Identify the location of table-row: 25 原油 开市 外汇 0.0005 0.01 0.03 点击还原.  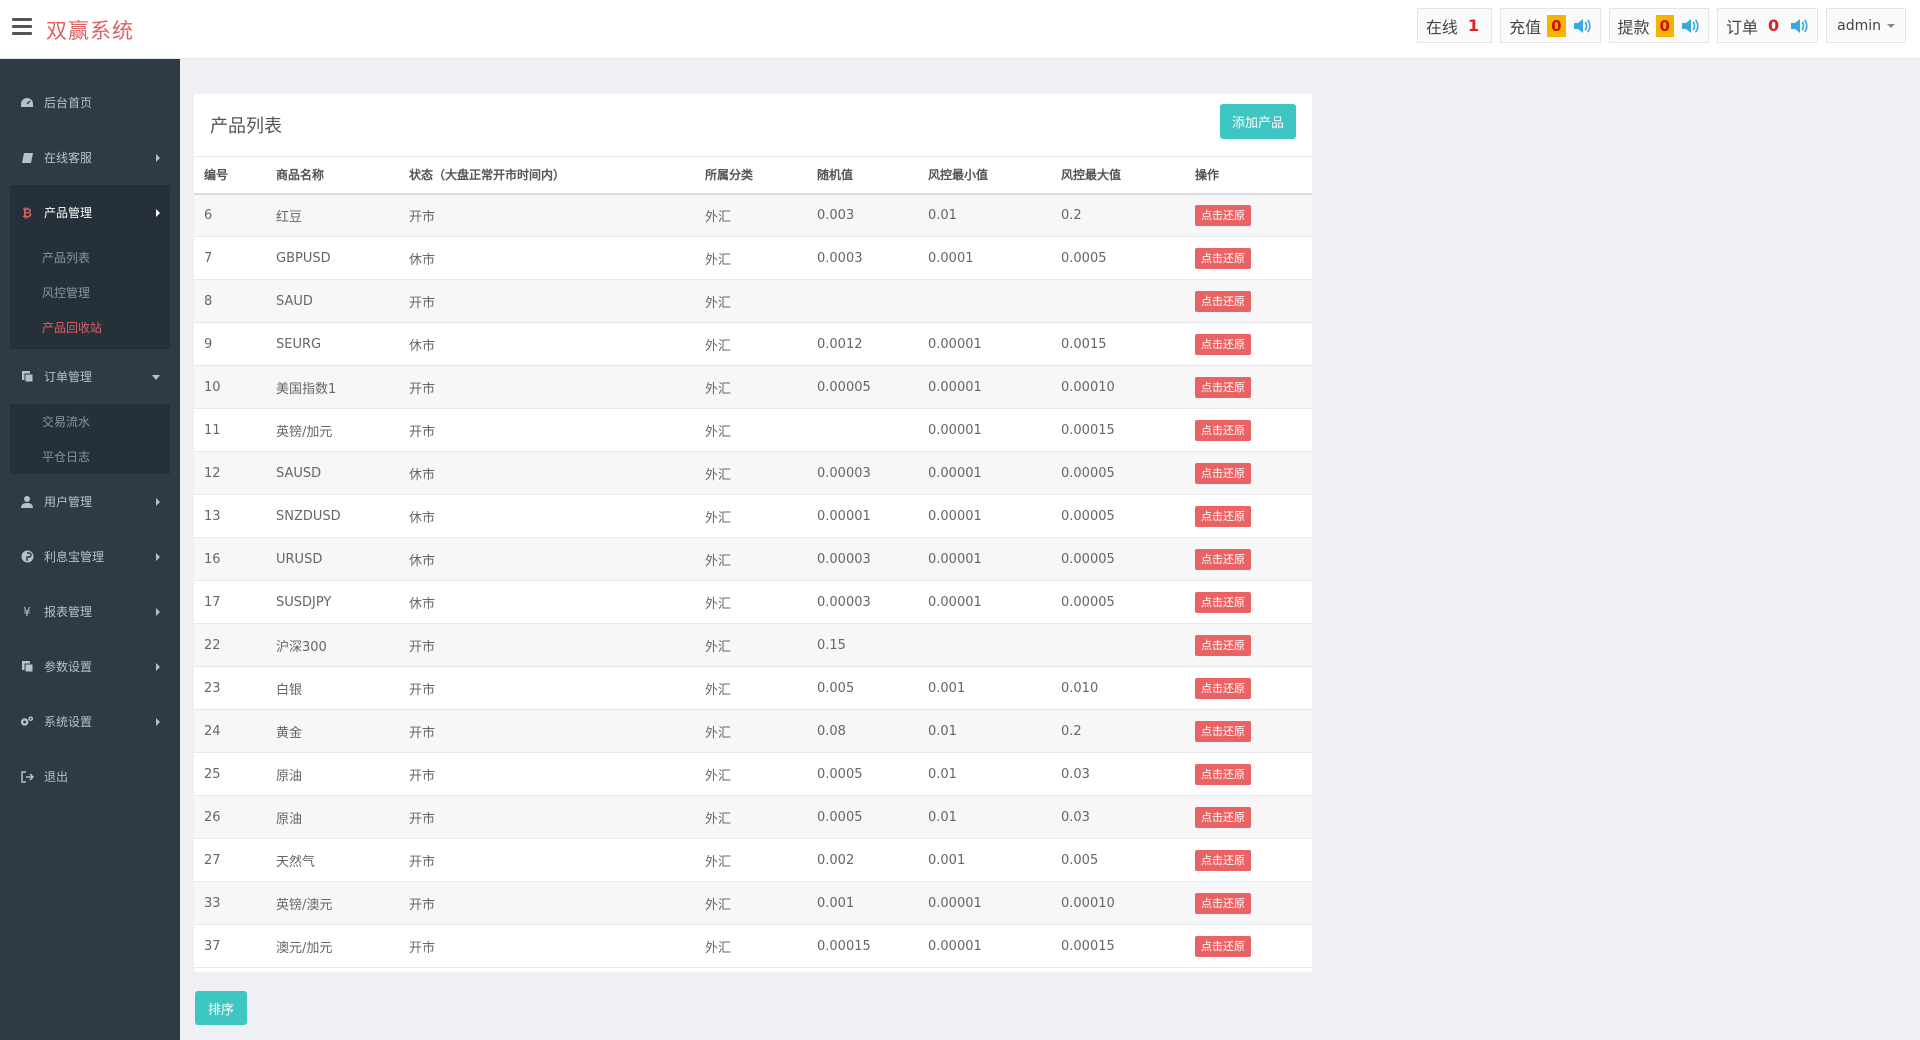
(753, 774).